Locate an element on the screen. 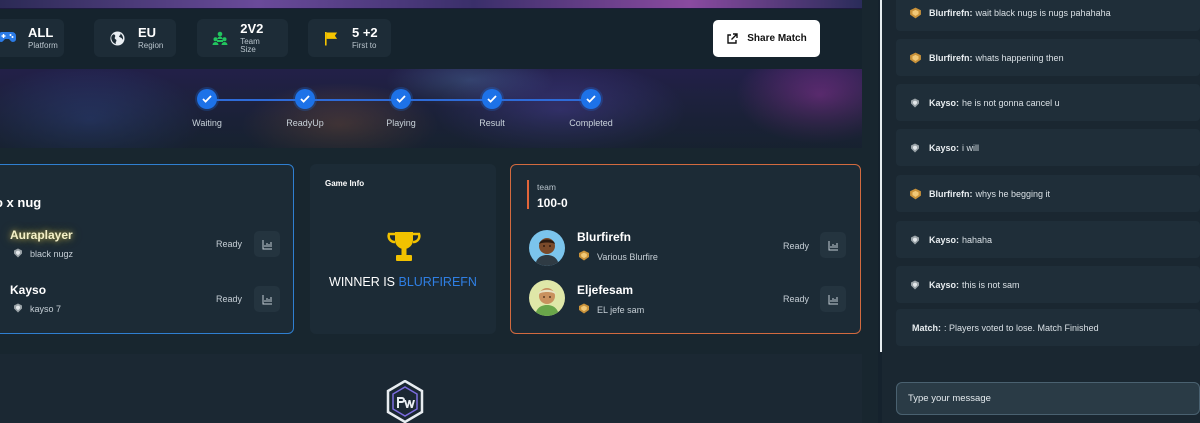 The height and width of the screenshot is (423, 1200). winner-name: BLURFIREFN is located at coordinates (437, 282).